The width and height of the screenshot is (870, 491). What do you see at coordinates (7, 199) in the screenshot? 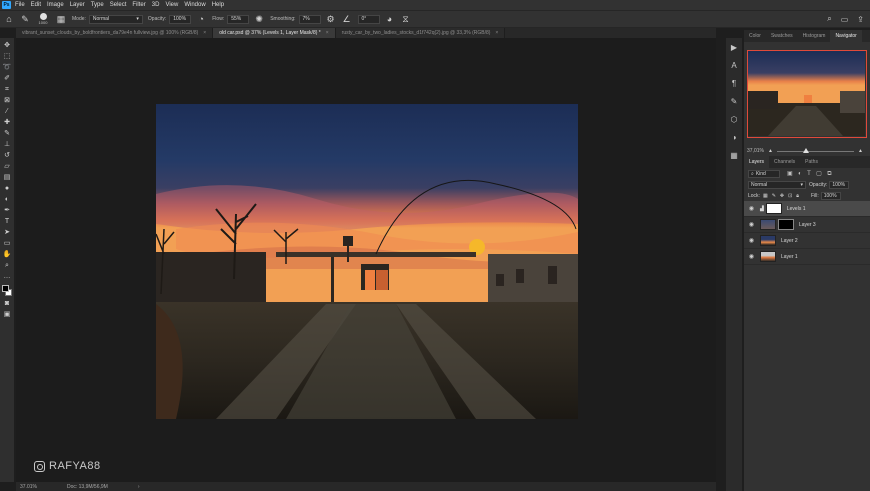
I see `dodge-tool-icon: ◐` at bounding box center [7, 199].